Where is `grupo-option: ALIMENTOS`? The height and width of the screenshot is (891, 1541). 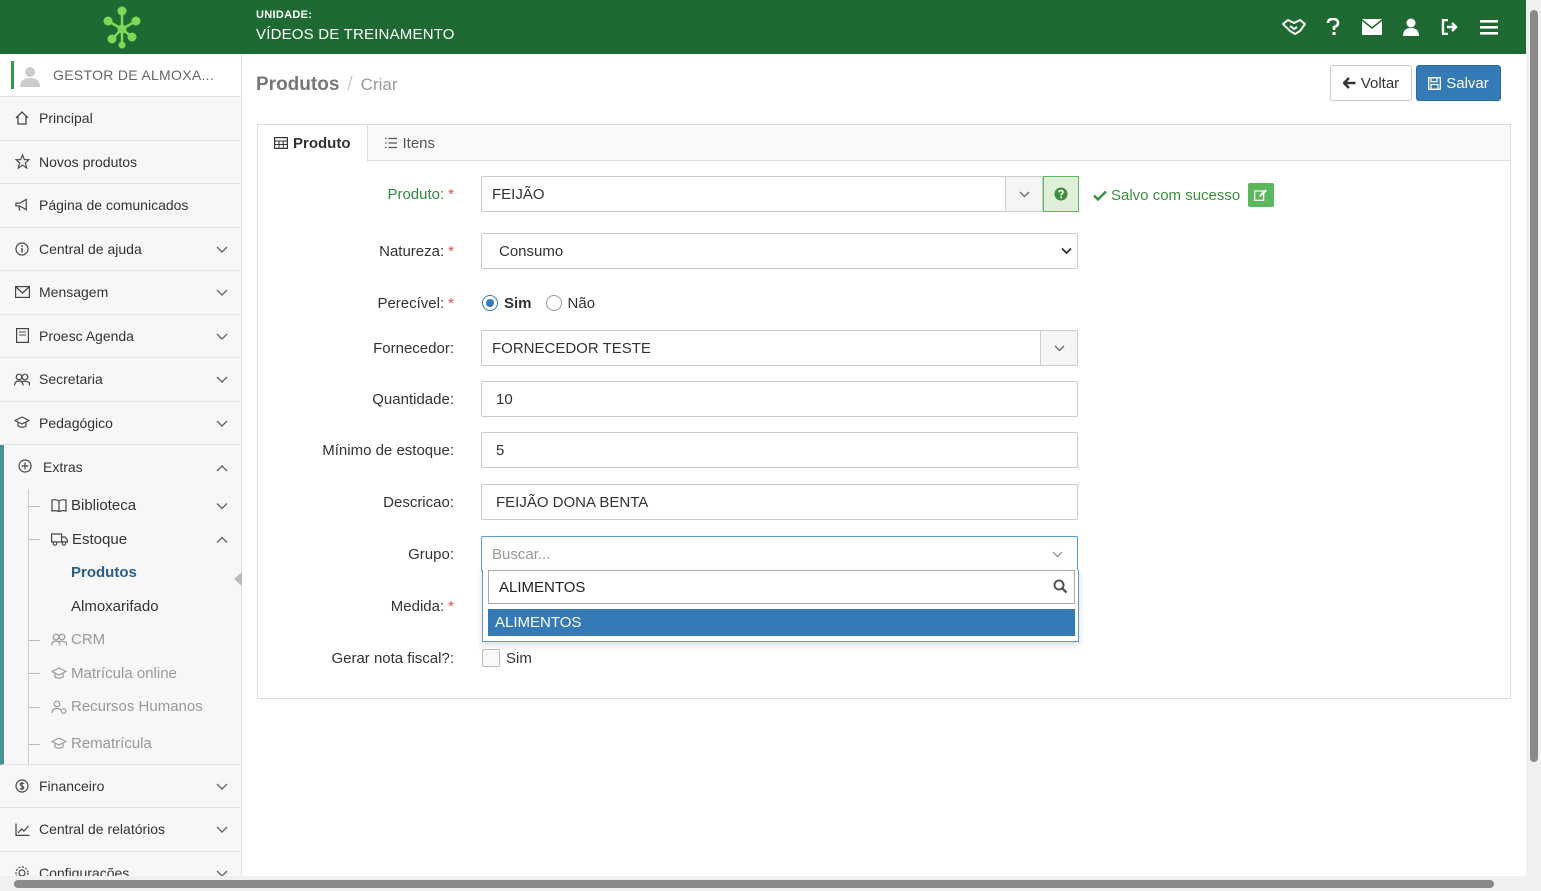 grupo-option: ALIMENTOS is located at coordinates (781, 622).